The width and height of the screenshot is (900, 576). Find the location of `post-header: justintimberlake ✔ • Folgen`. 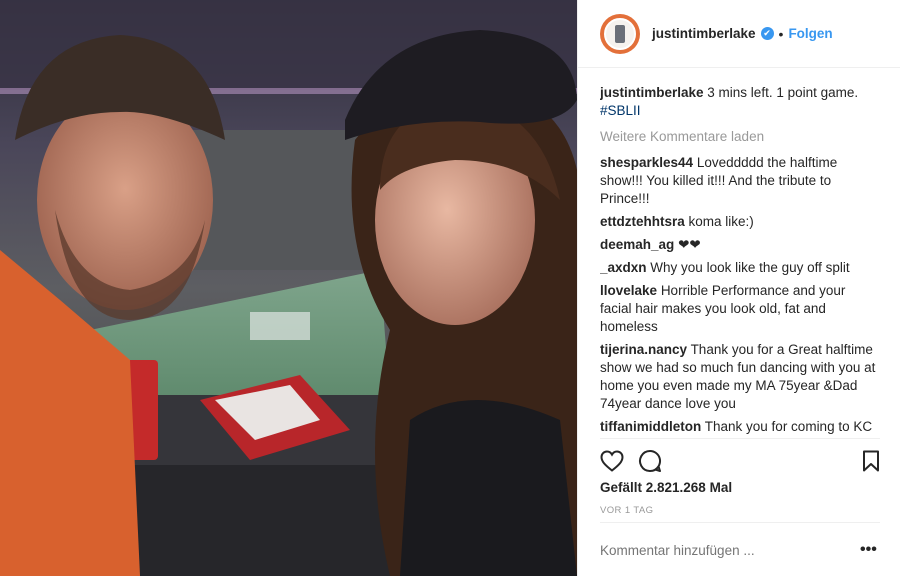

post-header: justintimberlake ✔ • Folgen is located at coordinates (739, 34).